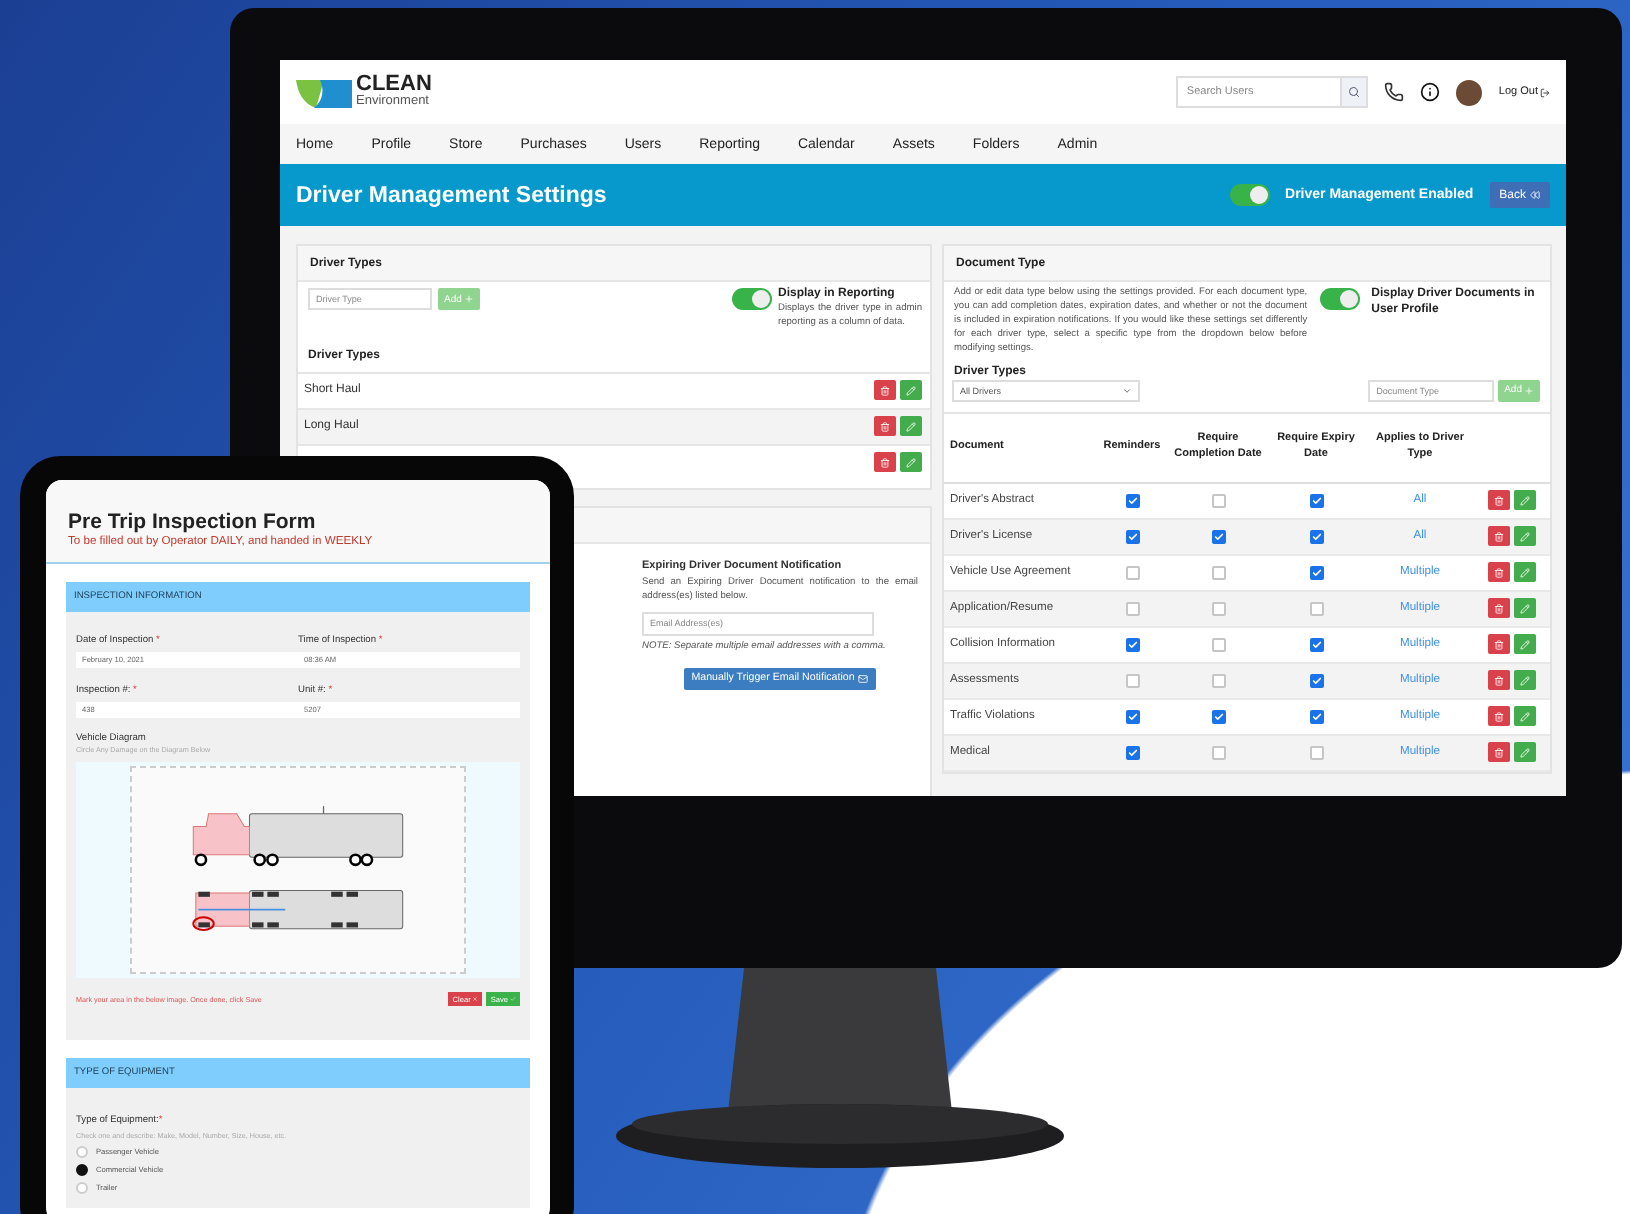 This screenshot has width=1630, height=1214. Describe the element at coordinates (451, 195) in the screenshot. I see `page-title: Driver Management Settings` at that location.